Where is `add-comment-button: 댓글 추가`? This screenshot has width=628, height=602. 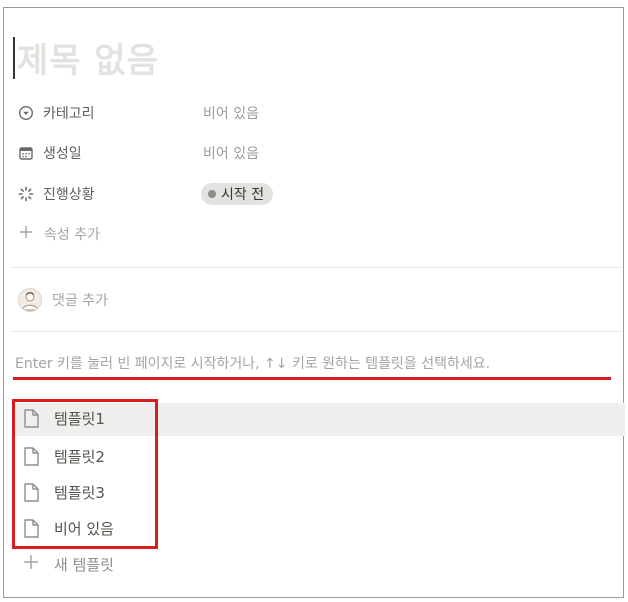
add-comment-button: 댓글 추가 is located at coordinates (63, 300).